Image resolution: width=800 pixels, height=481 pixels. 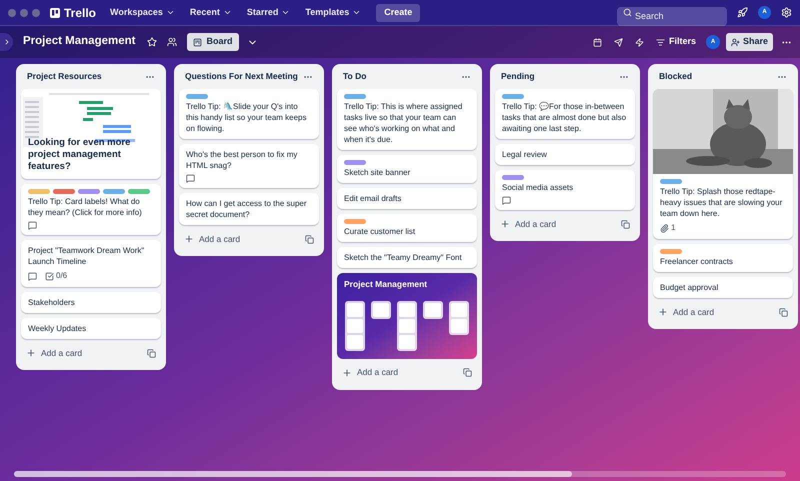 I want to click on list-title: Questions For Next Meeting, so click(x=241, y=76).